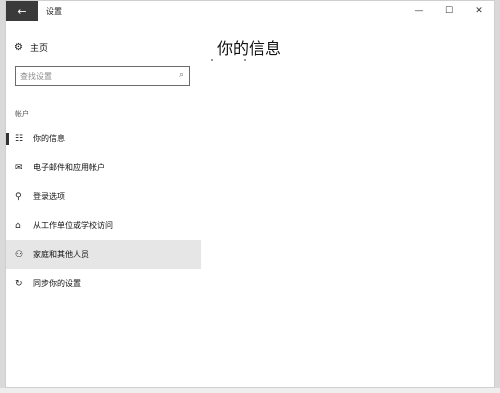 Image resolution: width=500 pixels, height=393 pixels. Describe the element at coordinates (18, 225) in the screenshot. I see `briefcase-icon: ⌂` at that location.